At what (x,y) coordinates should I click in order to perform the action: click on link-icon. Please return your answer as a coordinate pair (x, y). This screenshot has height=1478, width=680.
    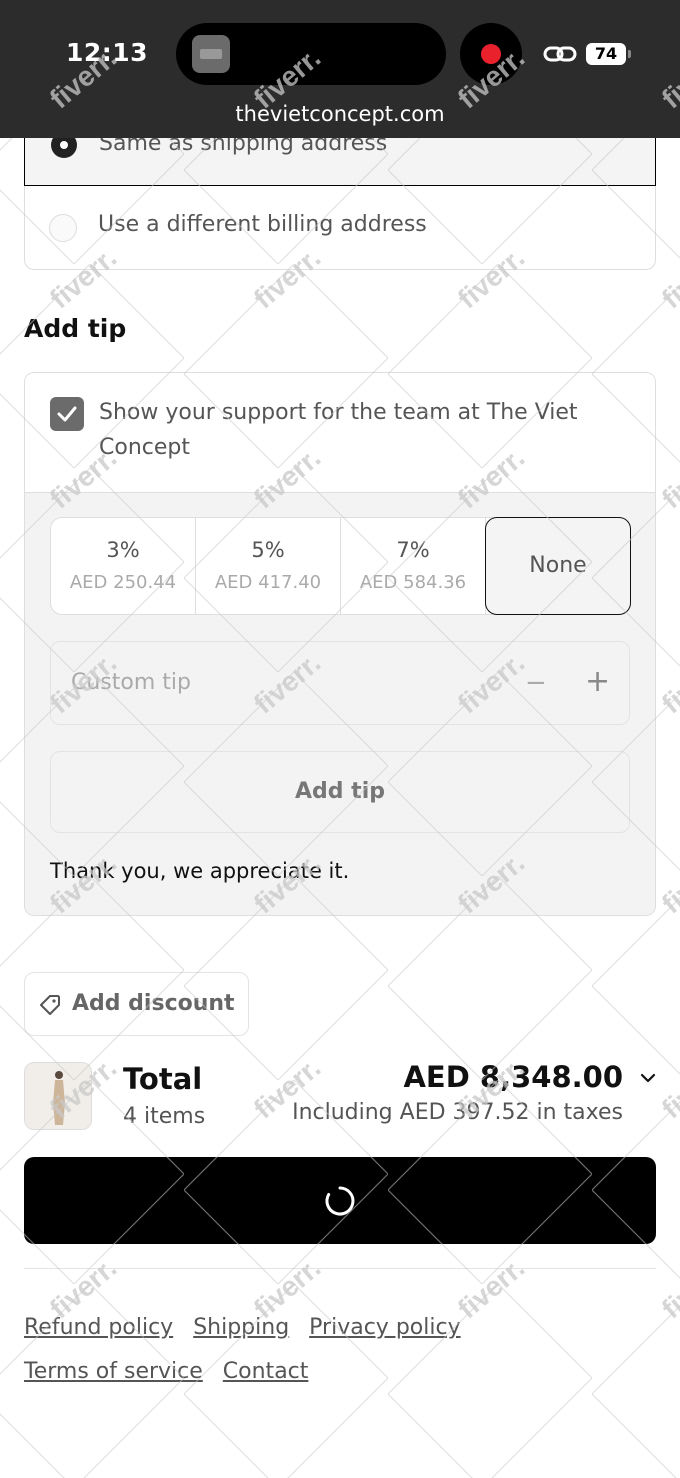
    Looking at the image, I should click on (560, 54).